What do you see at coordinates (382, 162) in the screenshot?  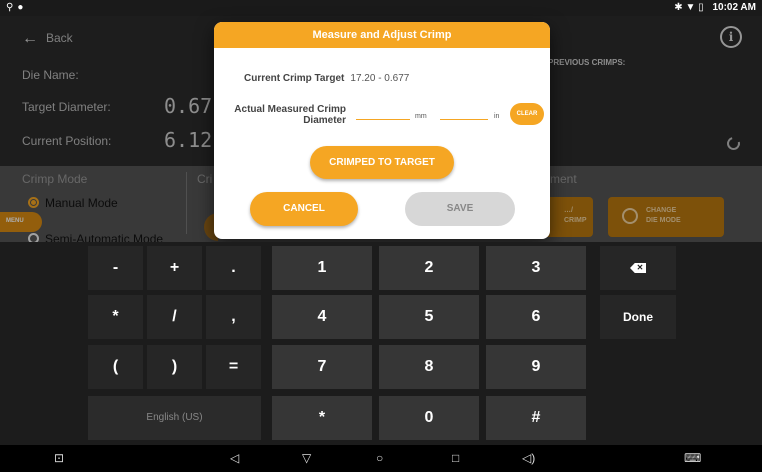 I see `crimped-to-target-button: CRIMPED TO TARGET` at bounding box center [382, 162].